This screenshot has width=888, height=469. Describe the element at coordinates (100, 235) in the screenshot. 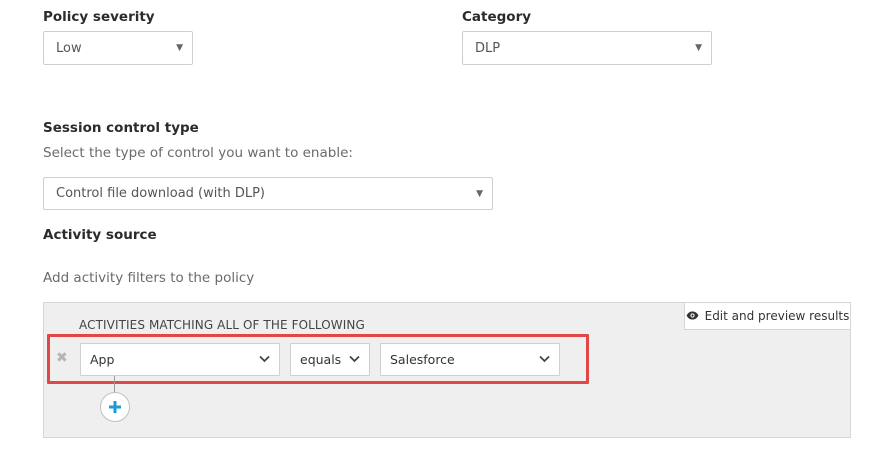

I see `activity-source-label: Activity source` at that location.